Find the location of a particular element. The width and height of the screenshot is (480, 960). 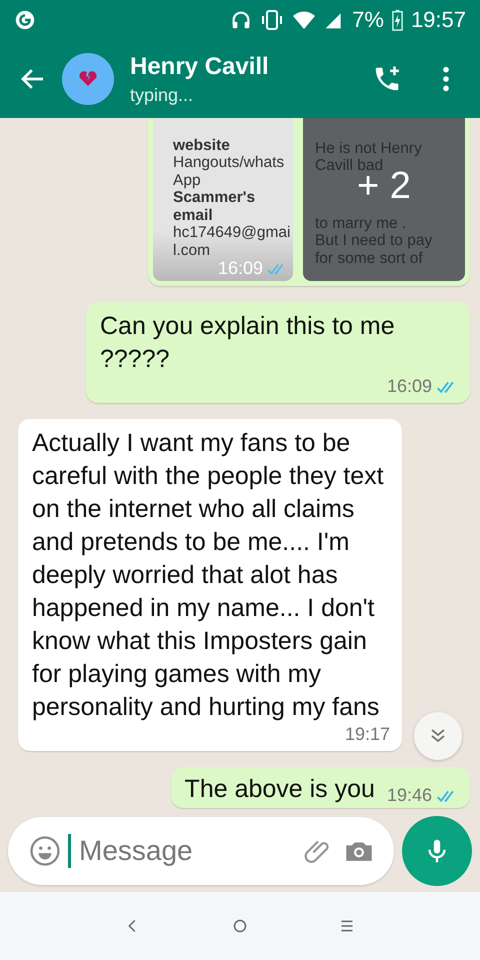

sent-message-bubble: Can you explain this to me ????? 16:09 is located at coordinates (278, 352).